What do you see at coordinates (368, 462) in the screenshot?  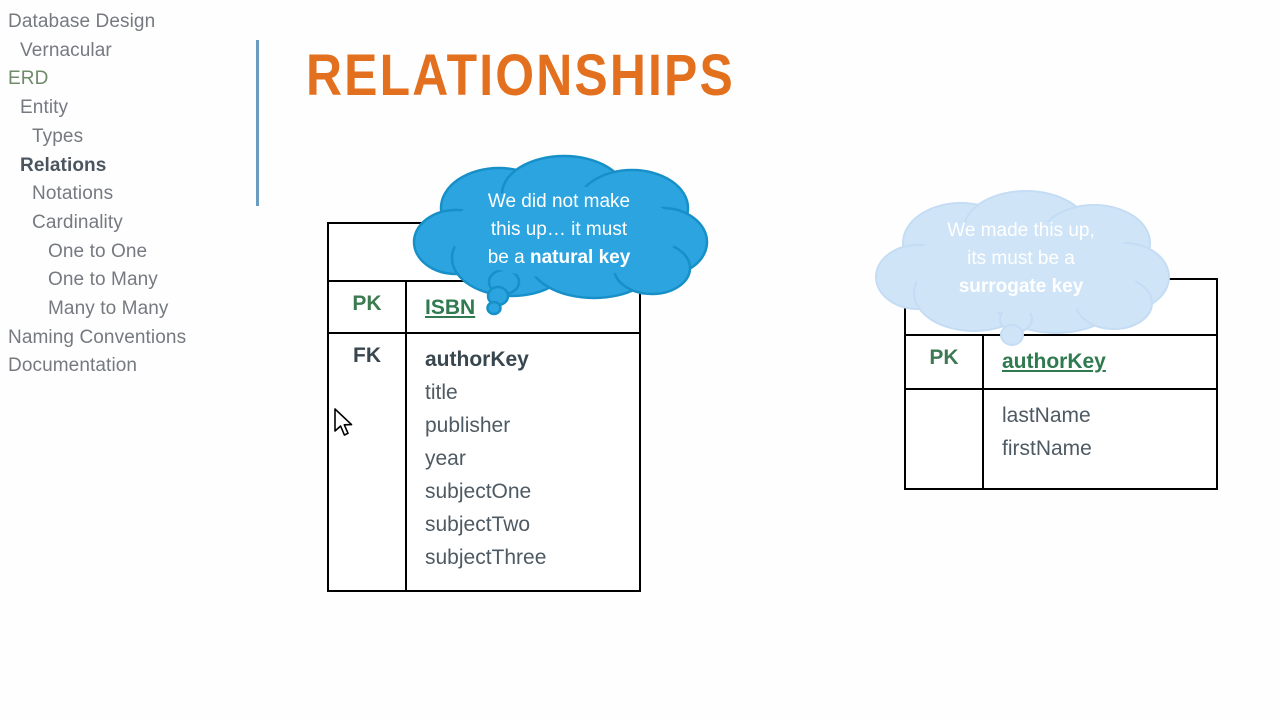 I see `book-fk-label: FK` at bounding box center [368, 462].